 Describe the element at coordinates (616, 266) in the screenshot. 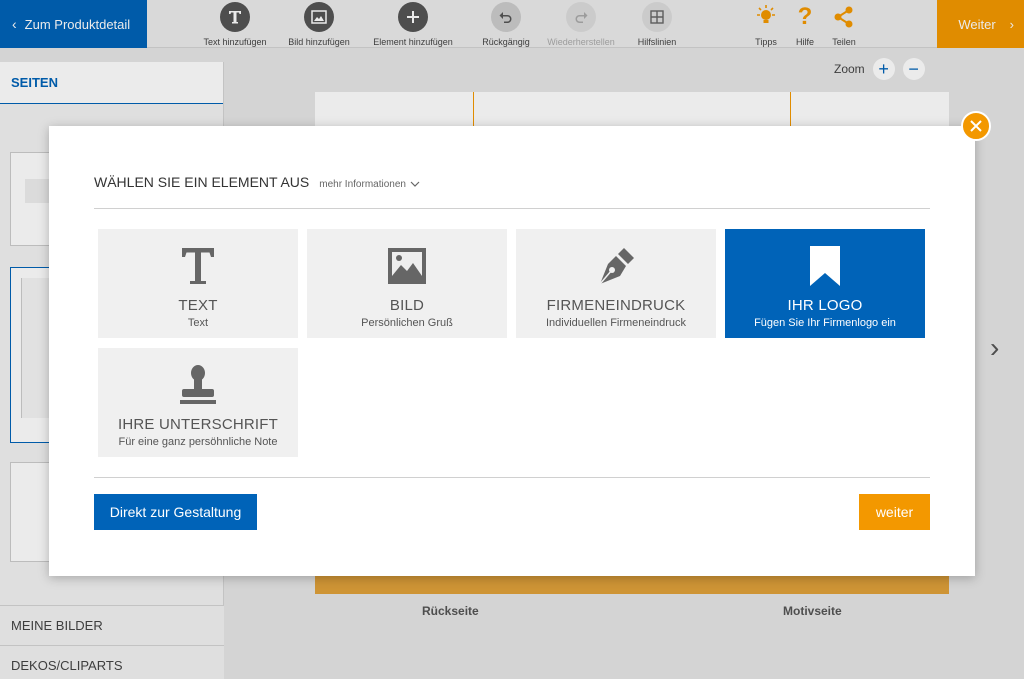

I see `pen-nib-icon` at that location.